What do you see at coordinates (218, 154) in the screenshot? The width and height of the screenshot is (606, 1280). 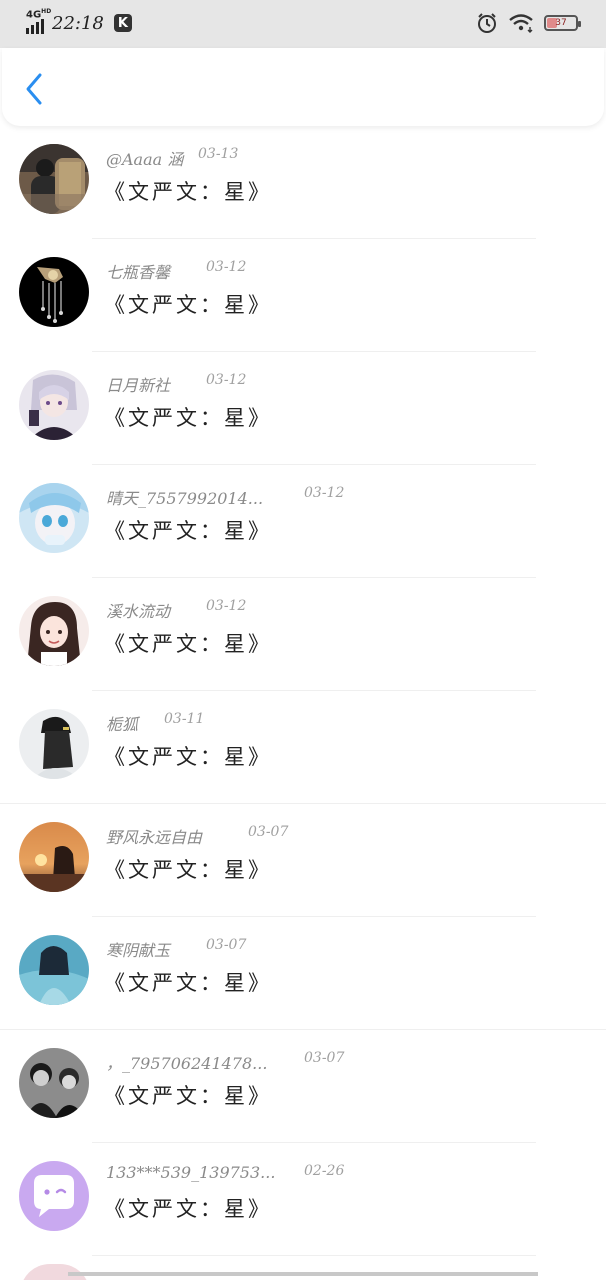 I see `comment-date: 03-13` at bounding box center [218, 154].